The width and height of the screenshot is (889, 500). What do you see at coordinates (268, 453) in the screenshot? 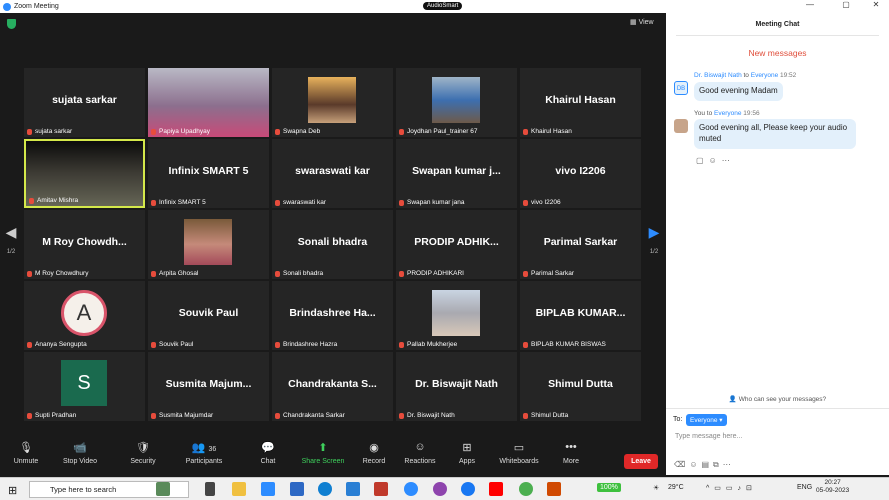
I see `chat-button: 💬 Chat` at bounding box center [268, 453].